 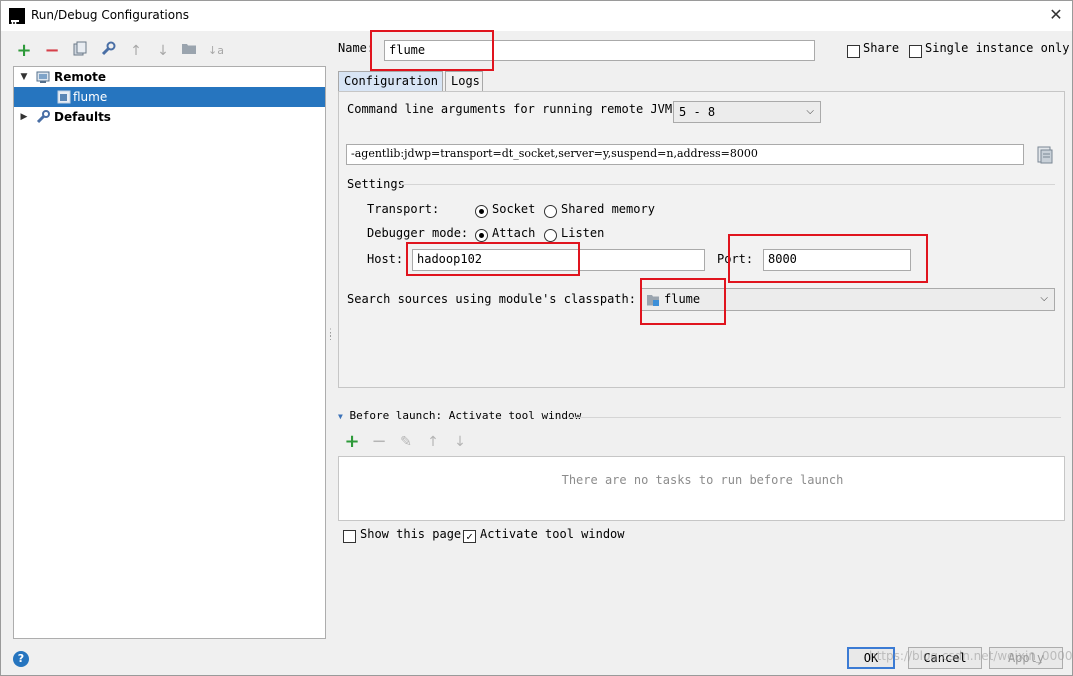 I want to click on folder-icon, so click(x=189, y=49).